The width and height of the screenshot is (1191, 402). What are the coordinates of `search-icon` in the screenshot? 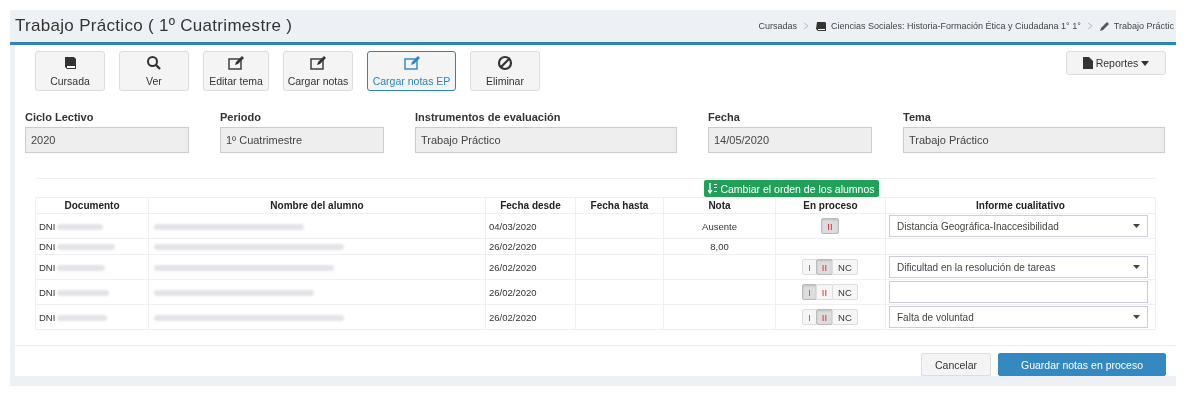 It's located at (154, 63).